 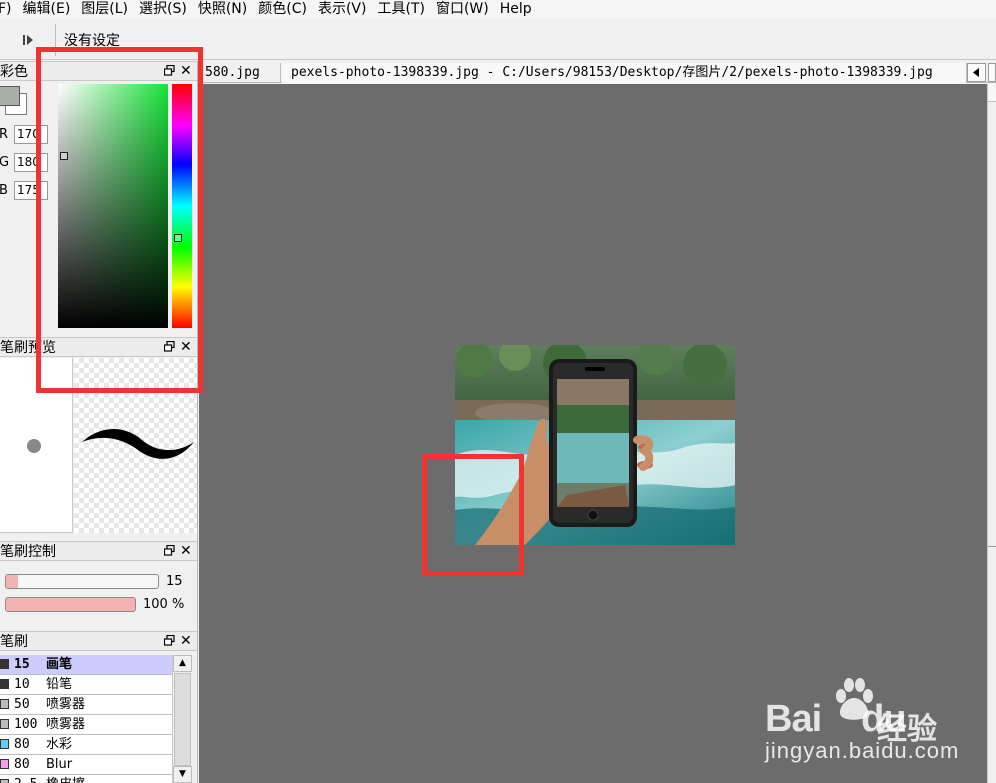 What do you see at coordinates (59, 744) in the screenshot?
I see `brush-name-label: 水彩` at bounding box center [59, 744].